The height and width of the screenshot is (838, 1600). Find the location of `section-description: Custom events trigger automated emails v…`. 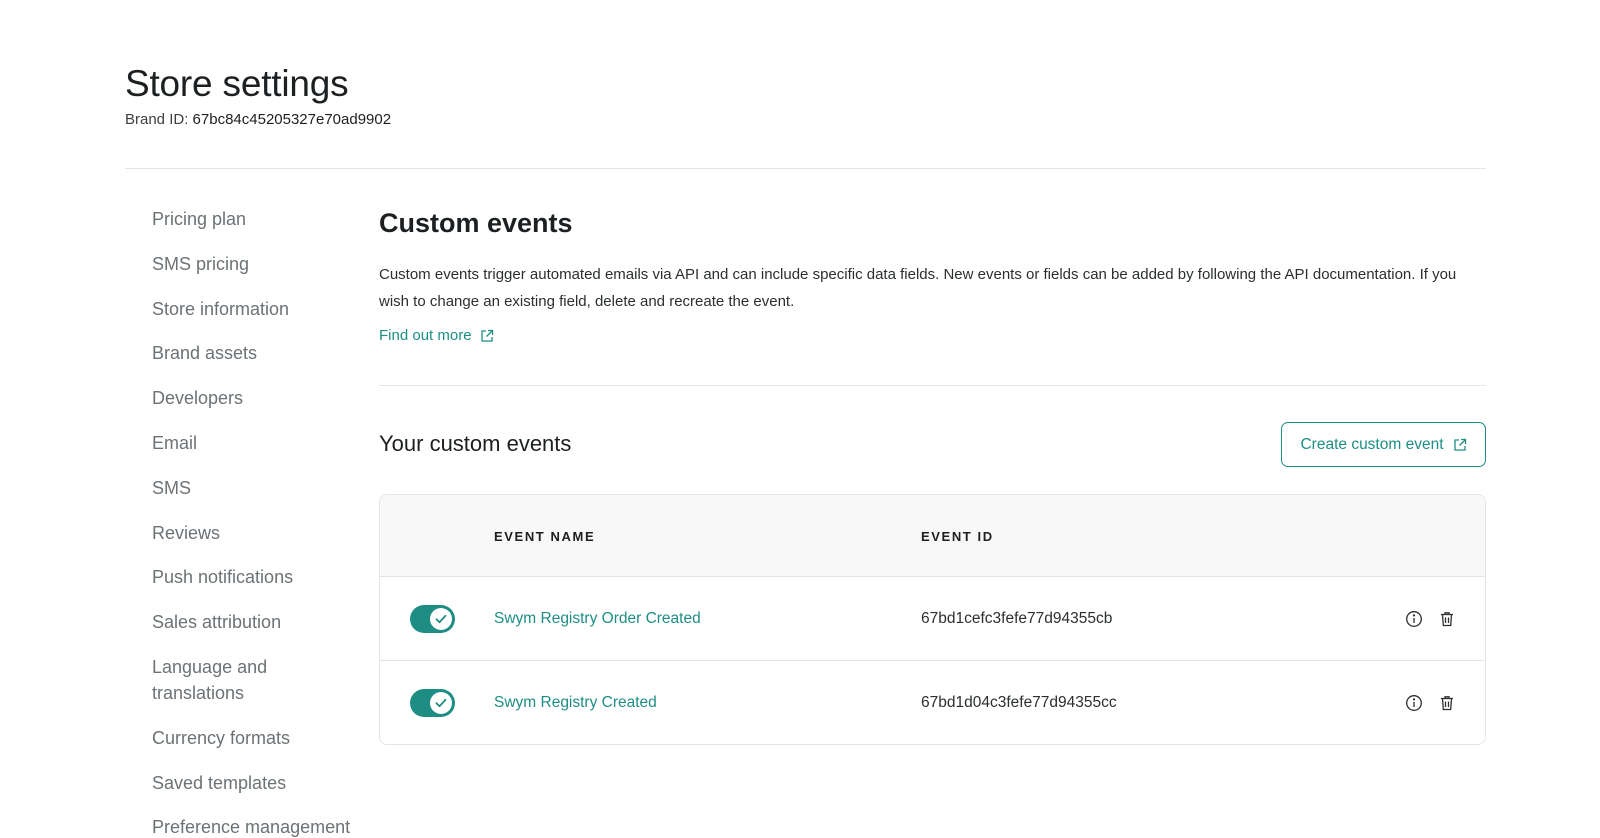

section-description: Custom events trigger automated emails v… is located at coordinates (918, 288).